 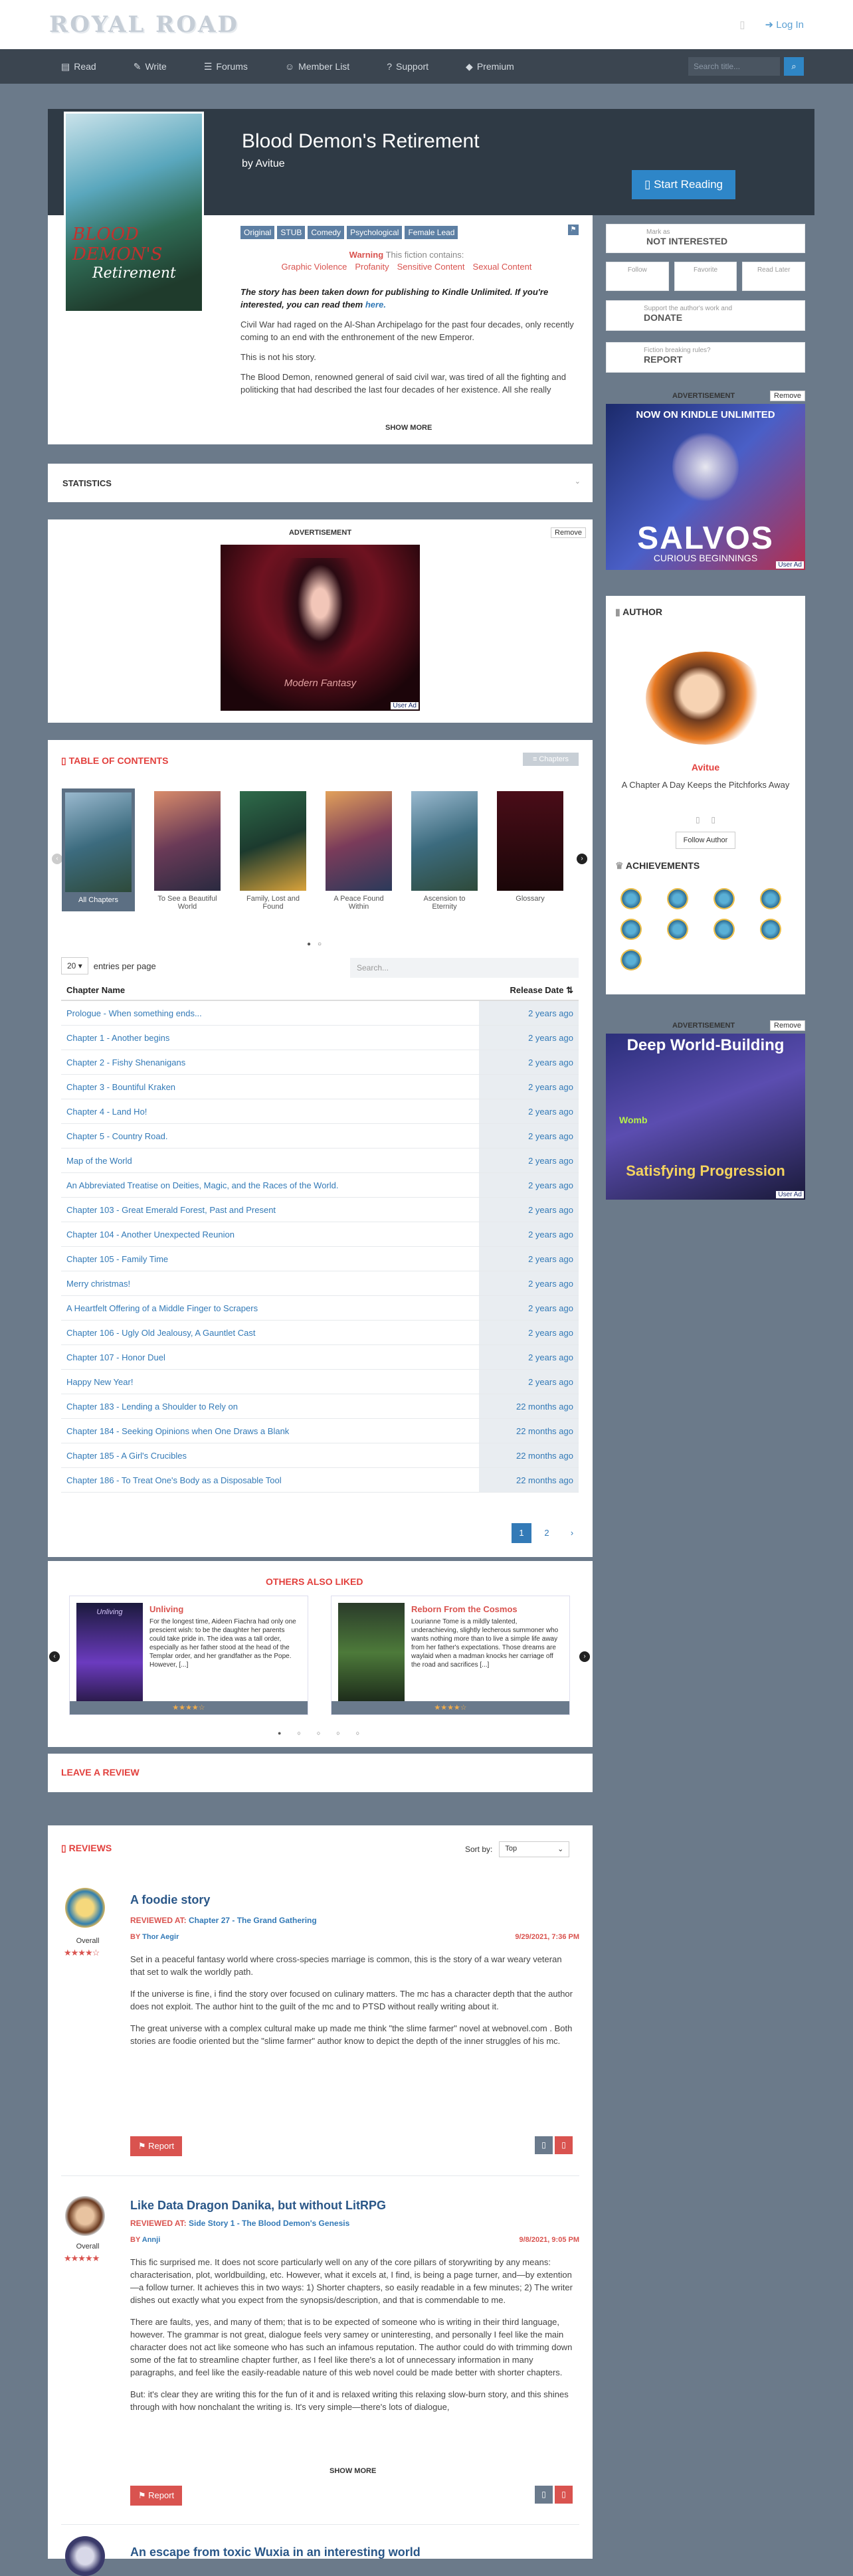 What do you see at coordinates (152, 2240) in the screenshot?
I see `reviewer-link: Annji` at bounding box center [152, 2240].